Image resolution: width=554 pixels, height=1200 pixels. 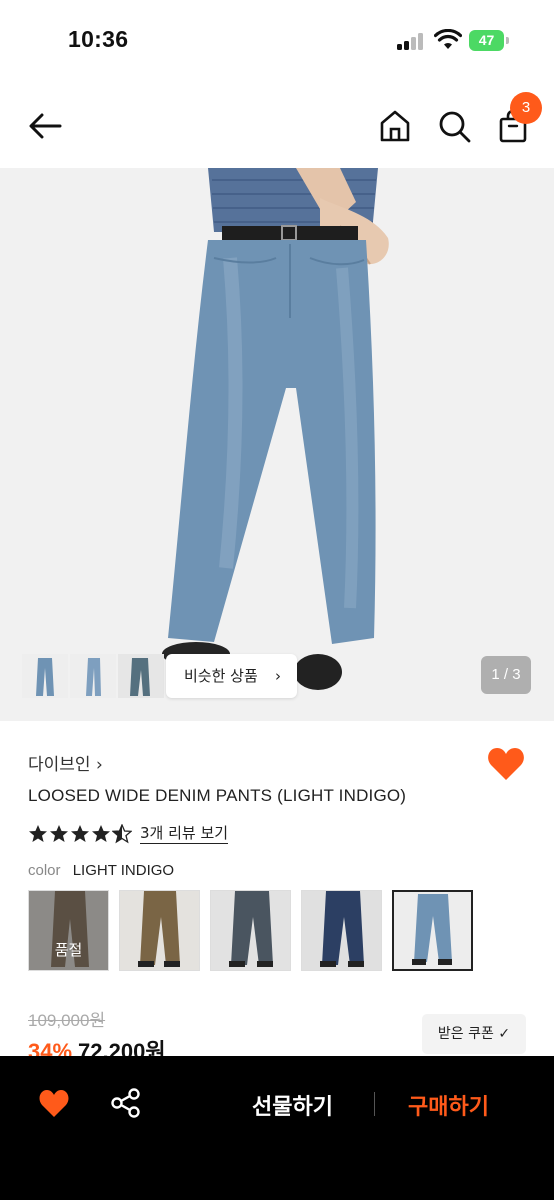 I want to click on product-name: LOOSED WIDE DENIM PANTS (LIGHT INDIGO), so click(x=217, y=795).